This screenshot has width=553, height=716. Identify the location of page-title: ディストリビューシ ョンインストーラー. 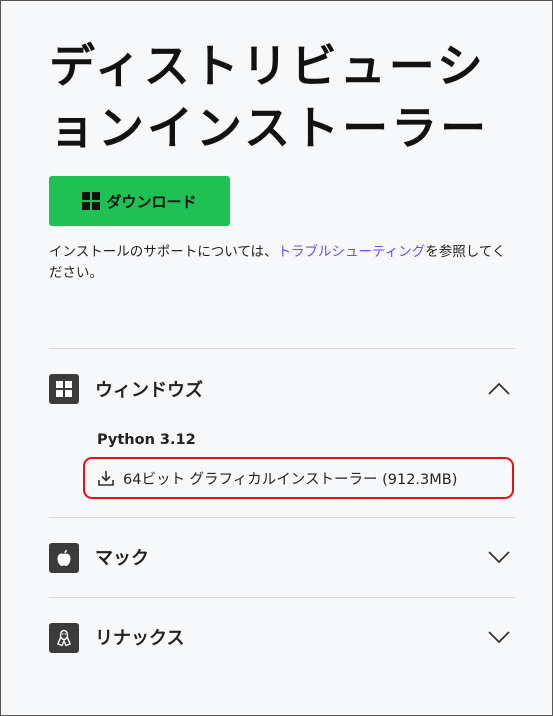
(284, 97).